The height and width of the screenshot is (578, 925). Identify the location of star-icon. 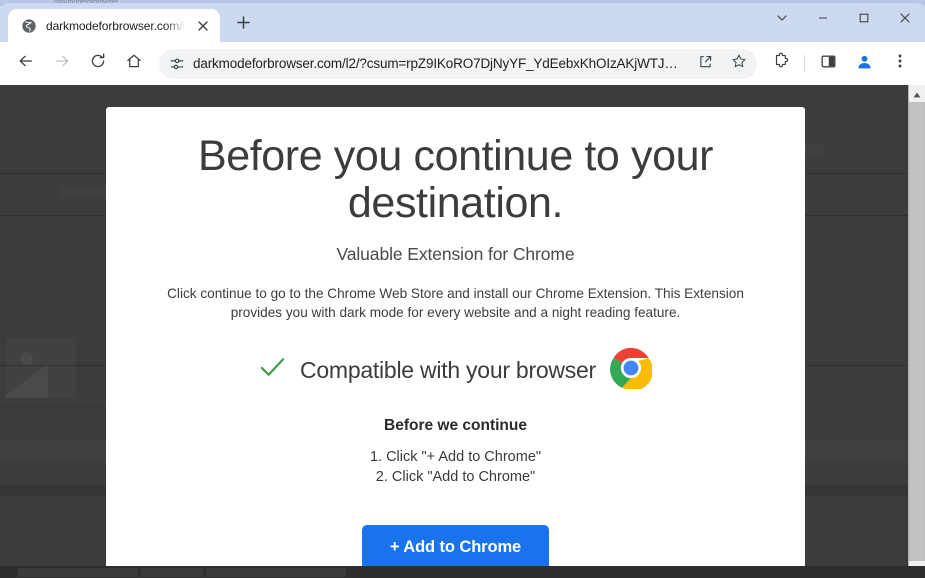
(739, 63).